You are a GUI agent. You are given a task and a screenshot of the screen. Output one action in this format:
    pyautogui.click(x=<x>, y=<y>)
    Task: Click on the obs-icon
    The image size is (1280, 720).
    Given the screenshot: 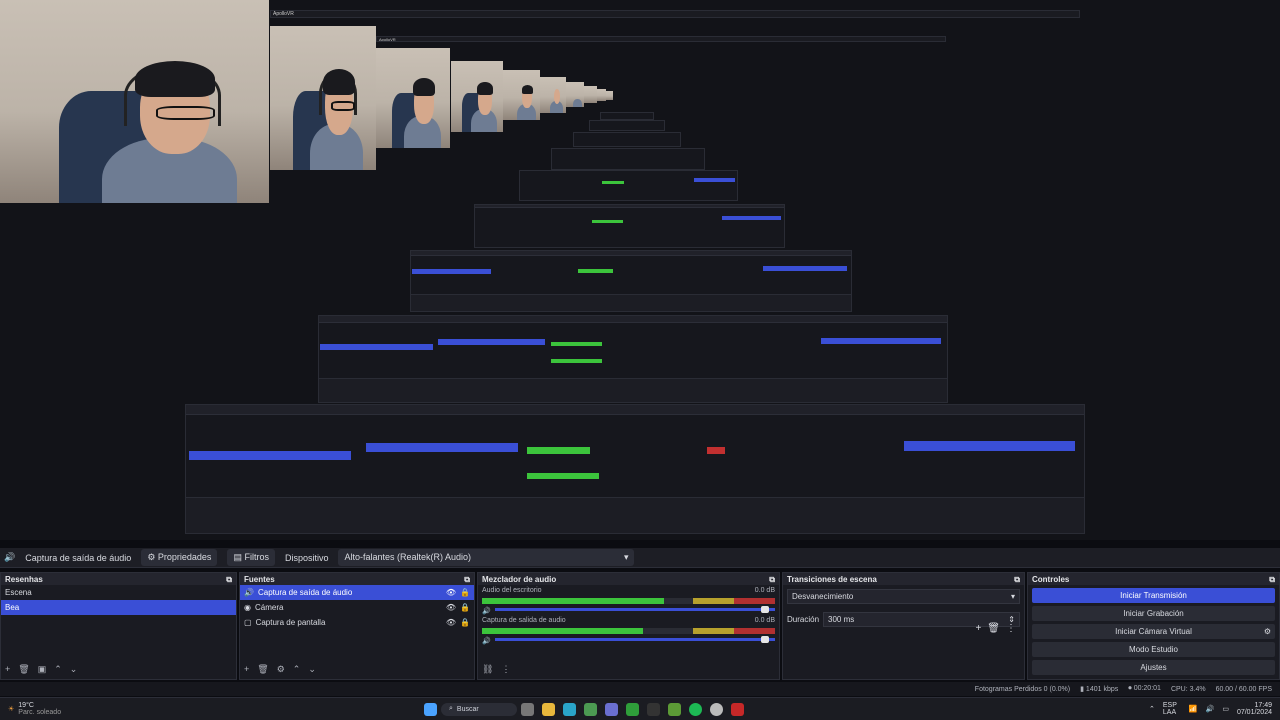 What is the action you would take?
    pyautogui.click(x=653, y=709)
    